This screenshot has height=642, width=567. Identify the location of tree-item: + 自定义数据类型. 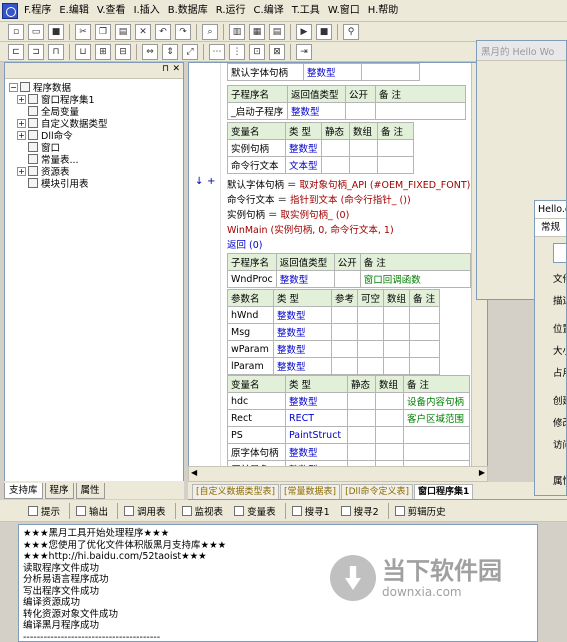
(95, 123).